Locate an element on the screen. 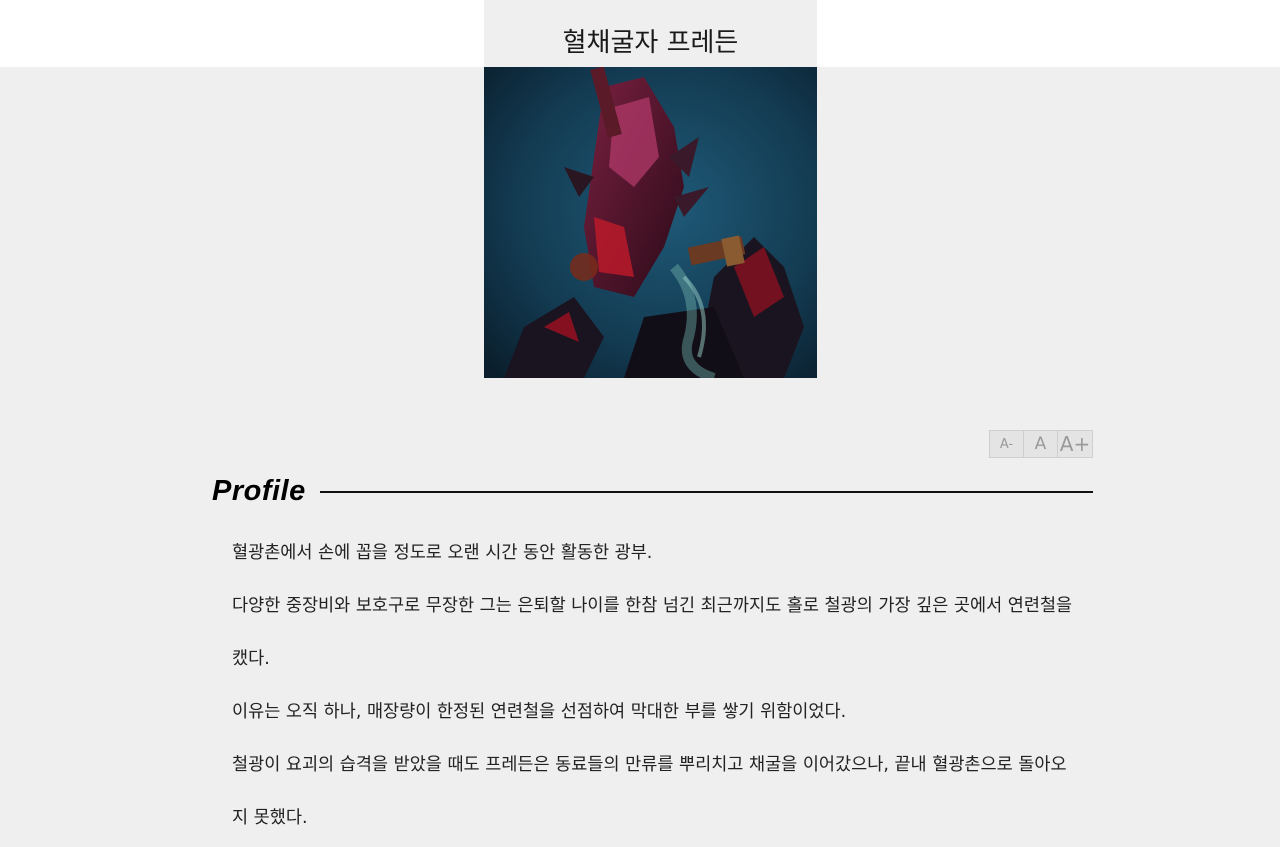  font-size-controls: A- A A+ is located at coordinates (1041, 444).